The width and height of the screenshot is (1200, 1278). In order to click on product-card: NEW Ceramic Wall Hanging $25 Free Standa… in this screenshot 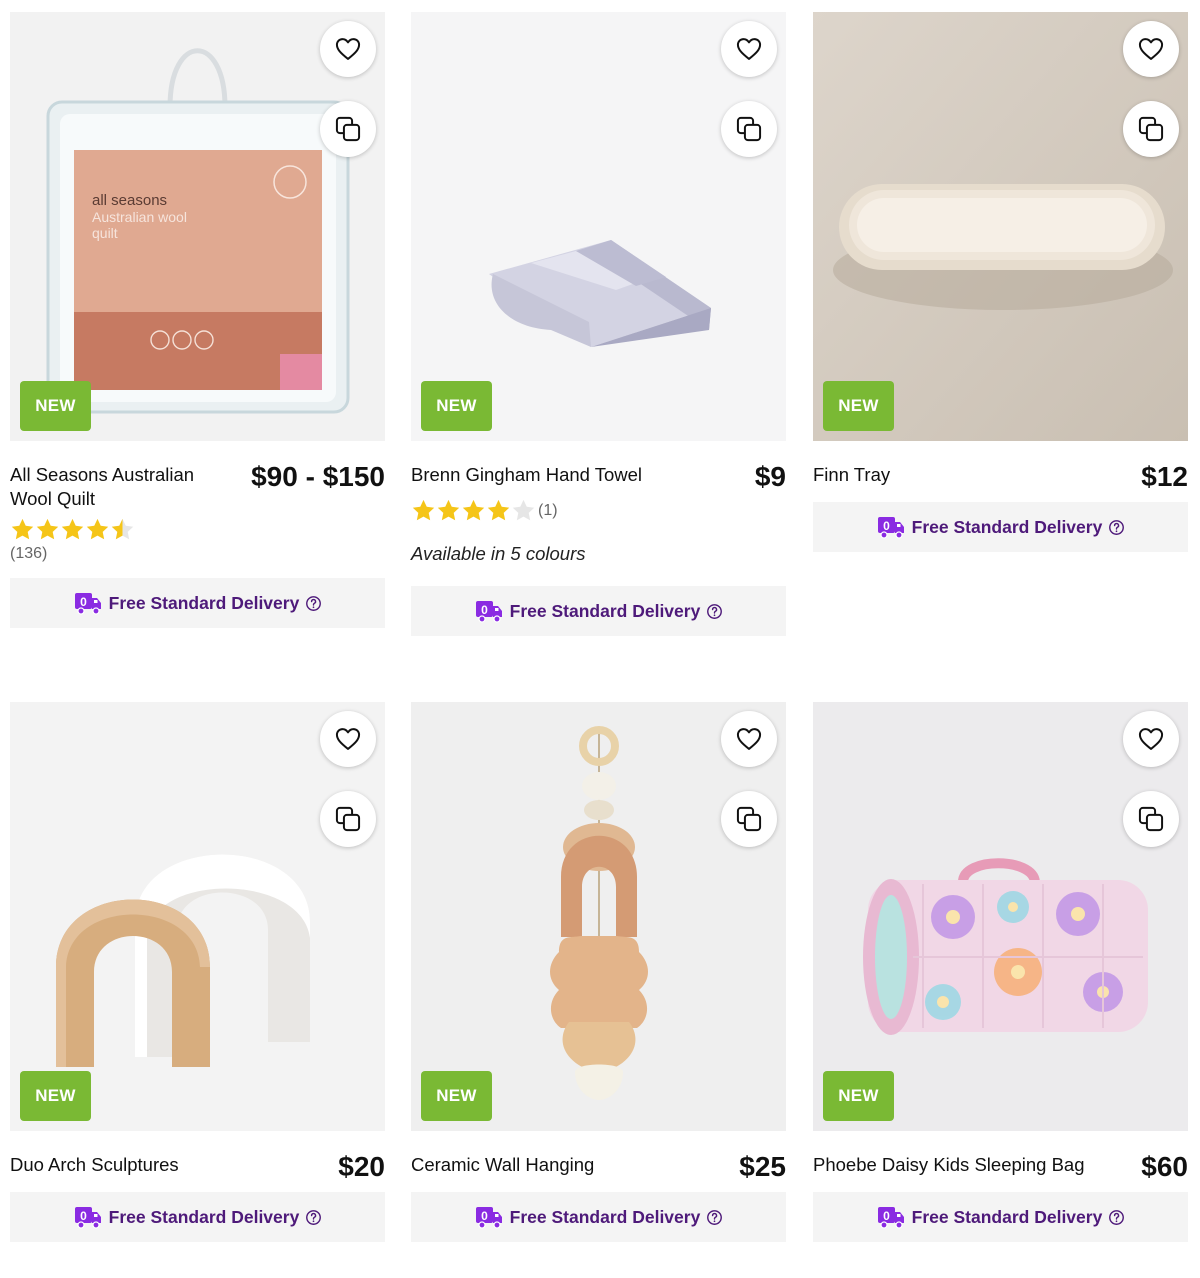, I will do `click(598, 972)`.